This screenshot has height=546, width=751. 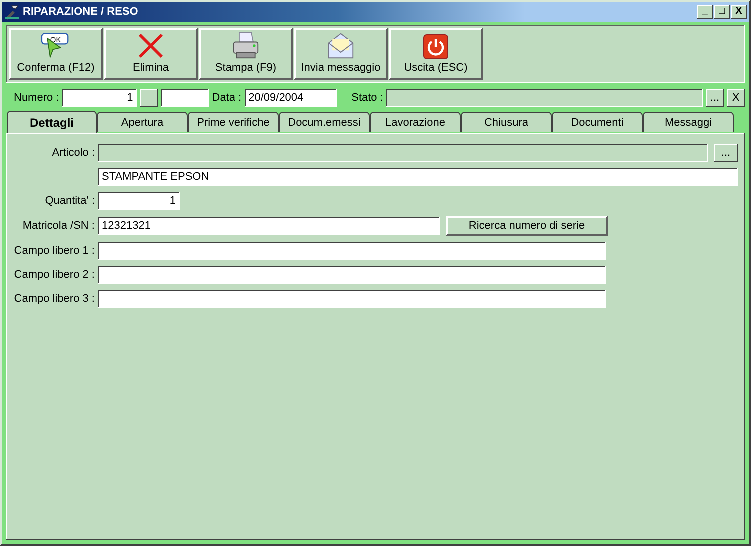 I want to click on campo-label: Campo libero 2 :, so click(x=54, y=275).